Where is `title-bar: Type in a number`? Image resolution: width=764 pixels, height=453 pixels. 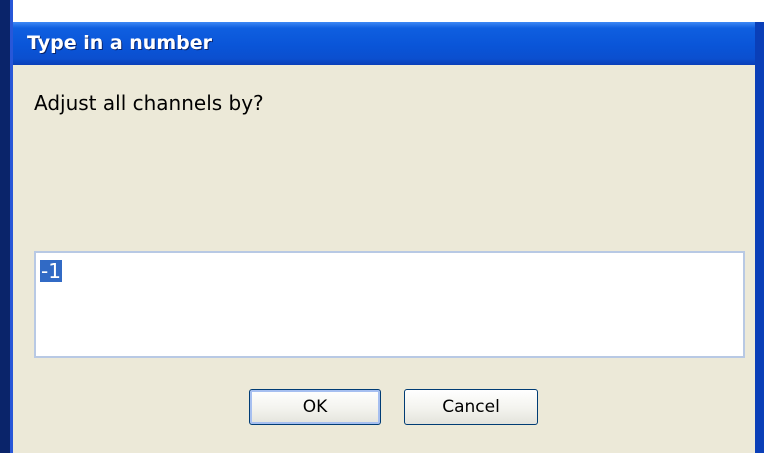 title-bar: Type in a number is located at coordinates (384, 43).